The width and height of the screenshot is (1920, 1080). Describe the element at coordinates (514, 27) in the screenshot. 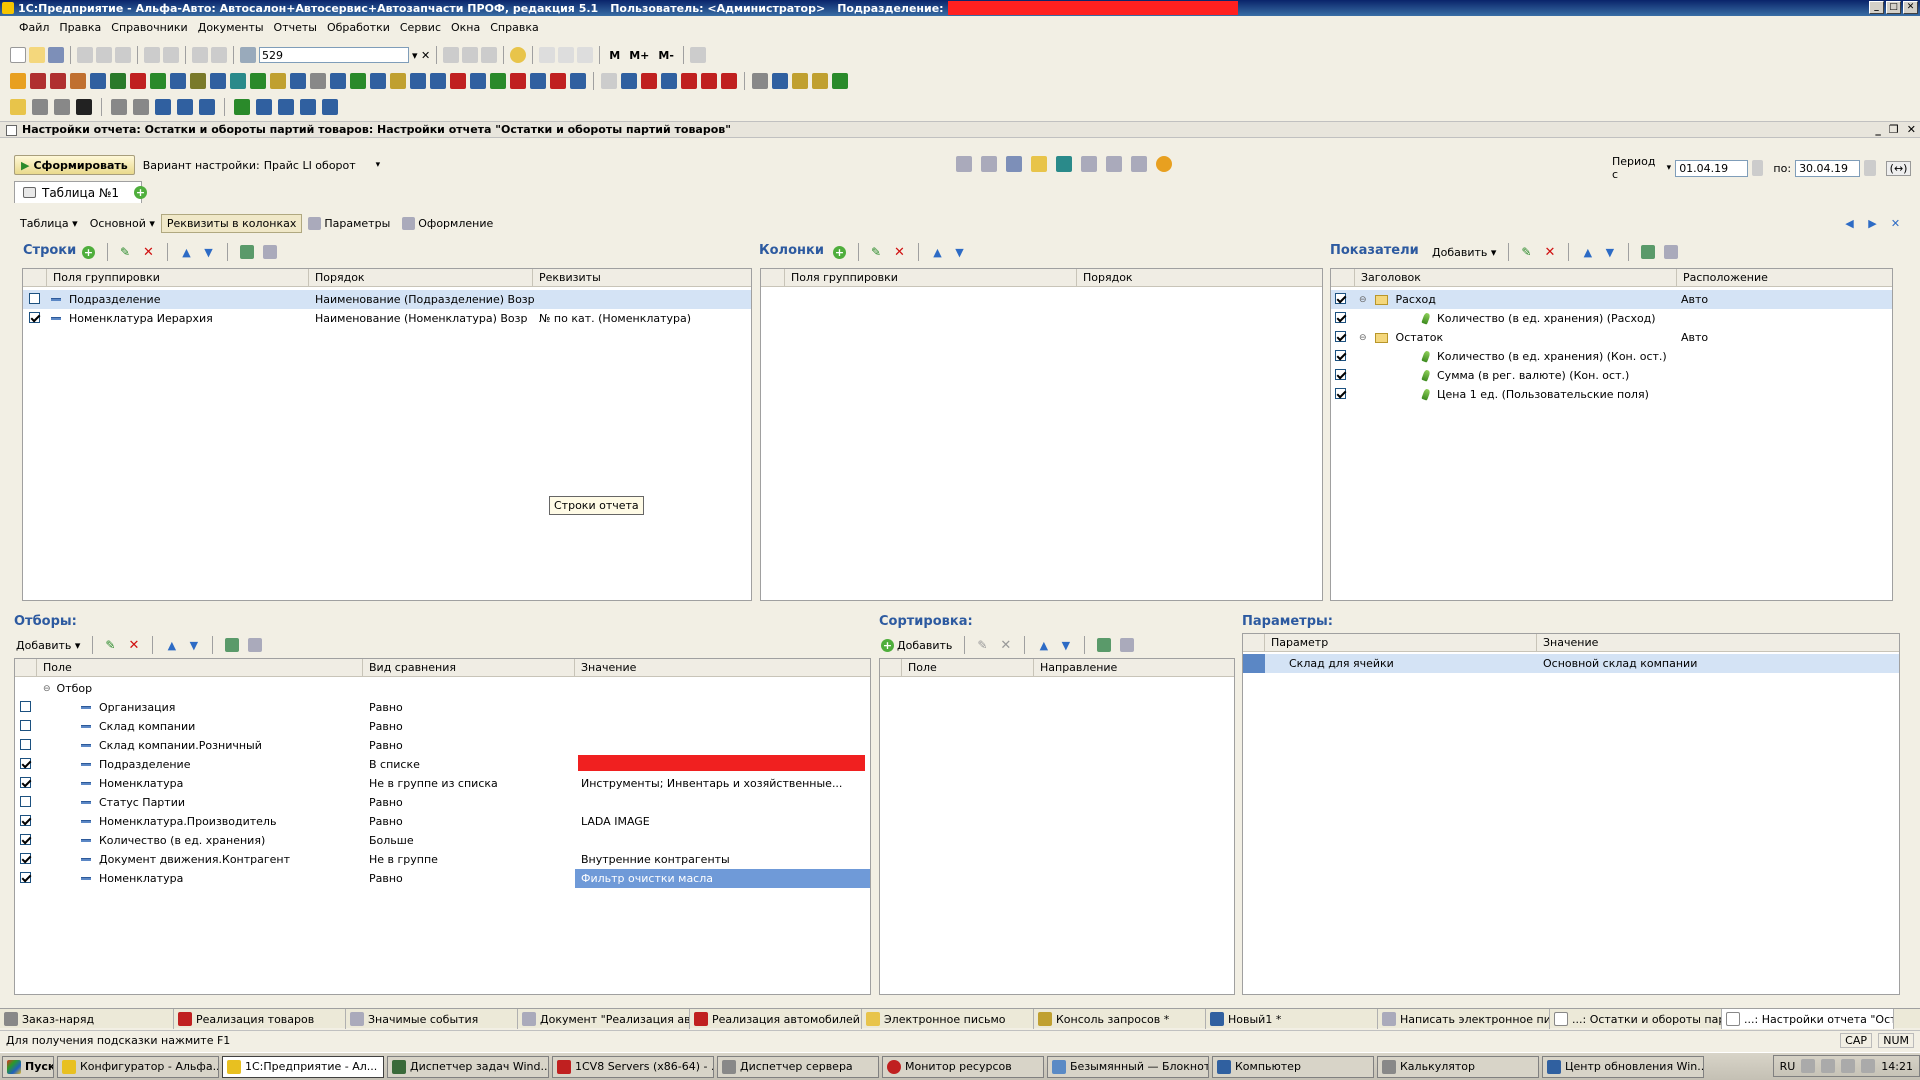

I see `menu-help: Справка` at that location.